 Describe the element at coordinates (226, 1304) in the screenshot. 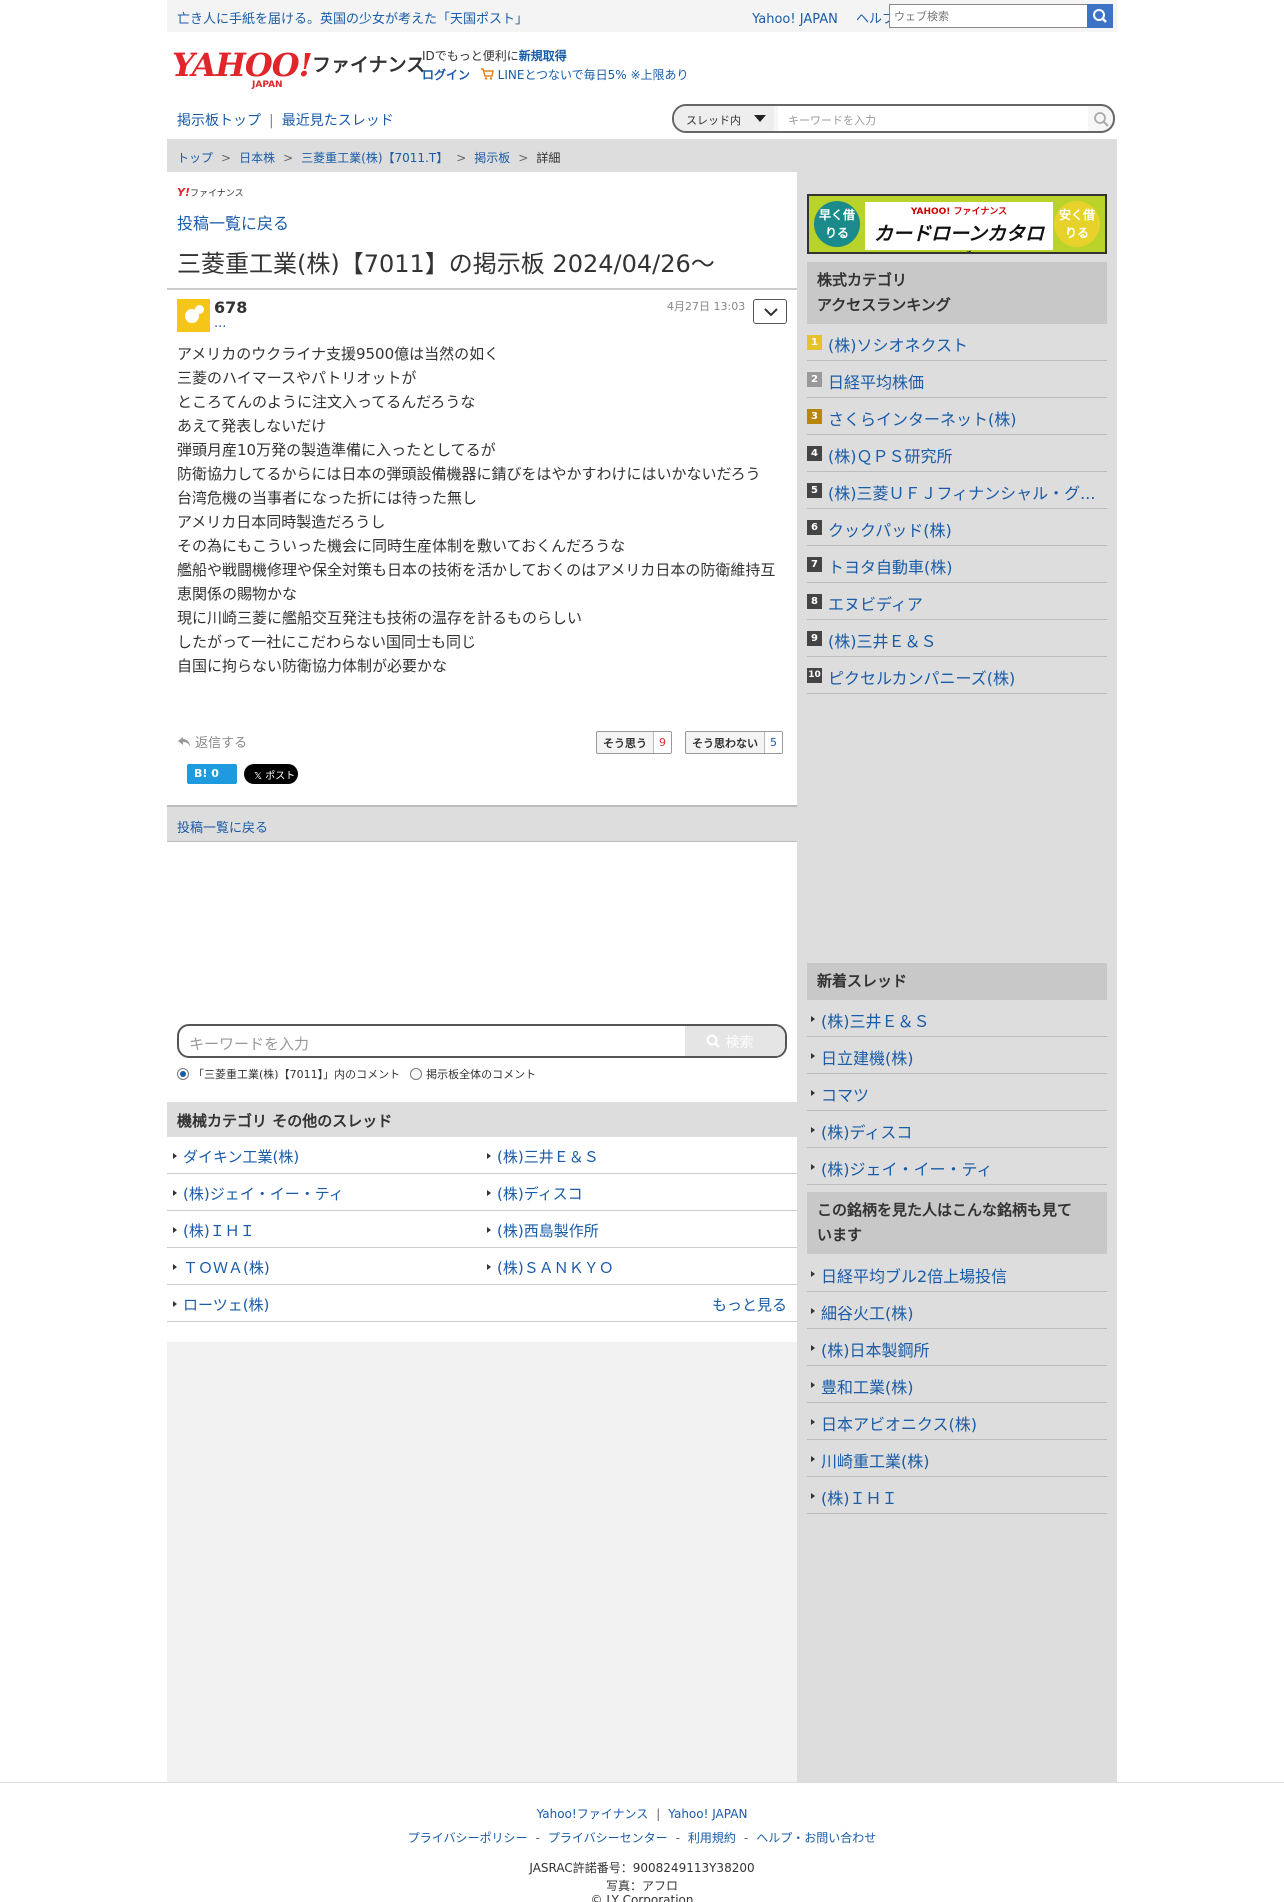

I see `category-thread-link: ローツェ(株)` at that location.